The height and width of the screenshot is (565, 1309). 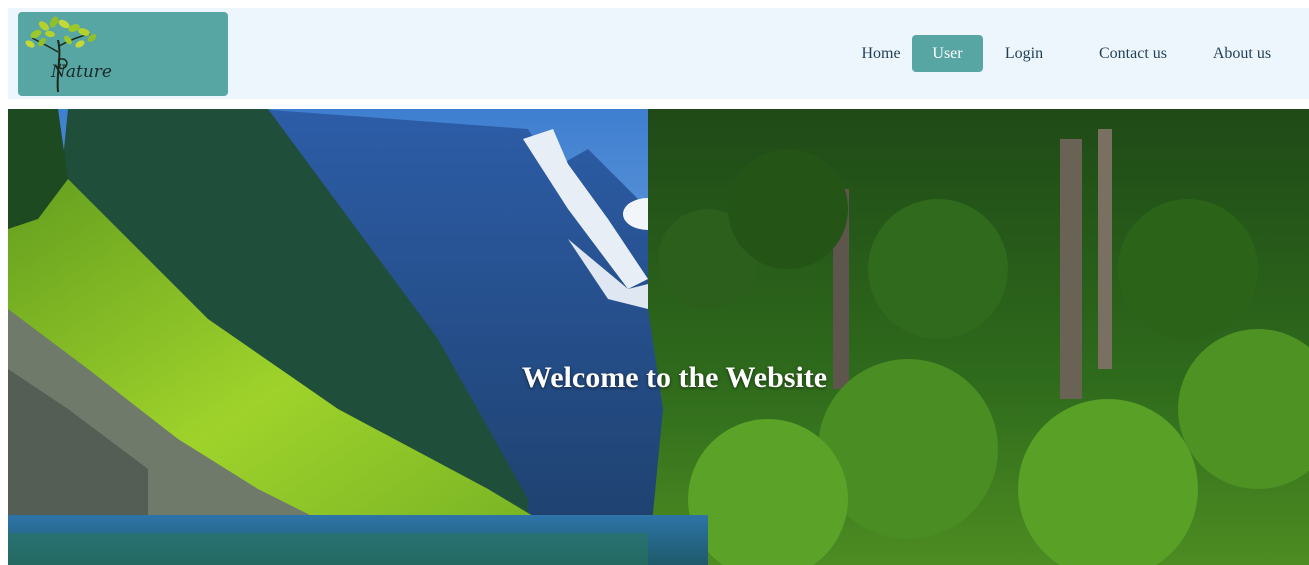 What do you see at coordinates (1024, 53) in the screenshot?
I see `nav-item-login: Login` at bounding box center [1024, 53].